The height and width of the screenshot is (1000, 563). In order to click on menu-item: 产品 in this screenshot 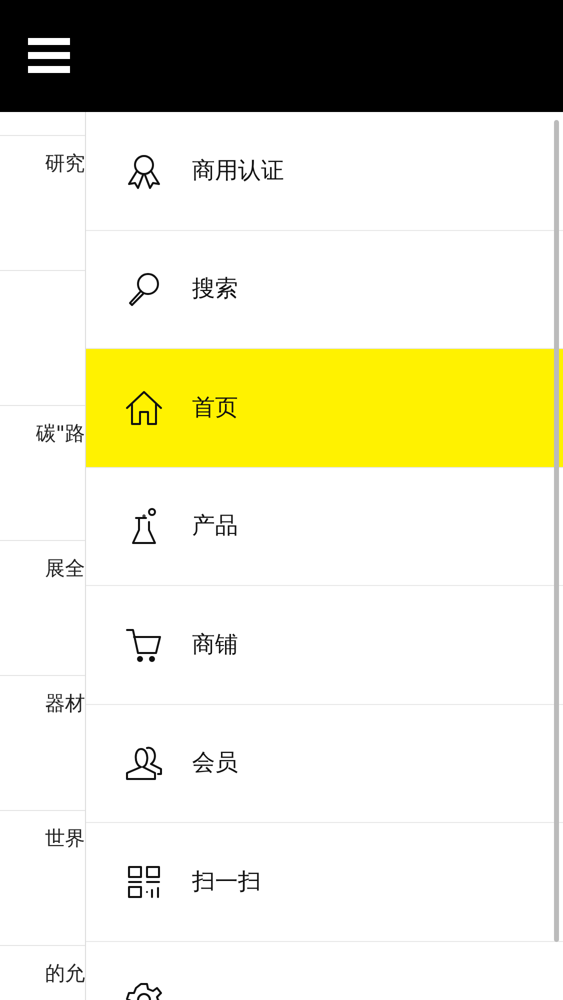, I will do `click(324, 527)`.